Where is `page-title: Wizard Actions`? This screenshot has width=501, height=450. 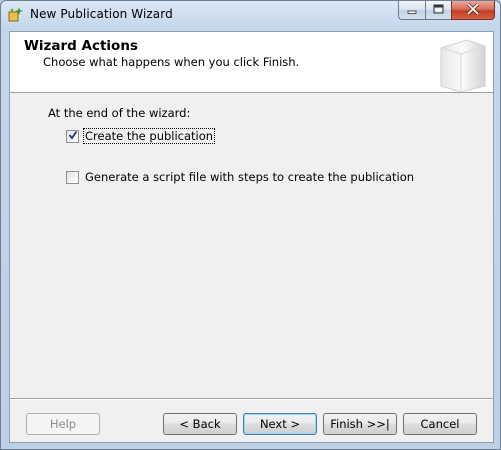 page-title: Wizard Actions is located at coordinates (81, 46).